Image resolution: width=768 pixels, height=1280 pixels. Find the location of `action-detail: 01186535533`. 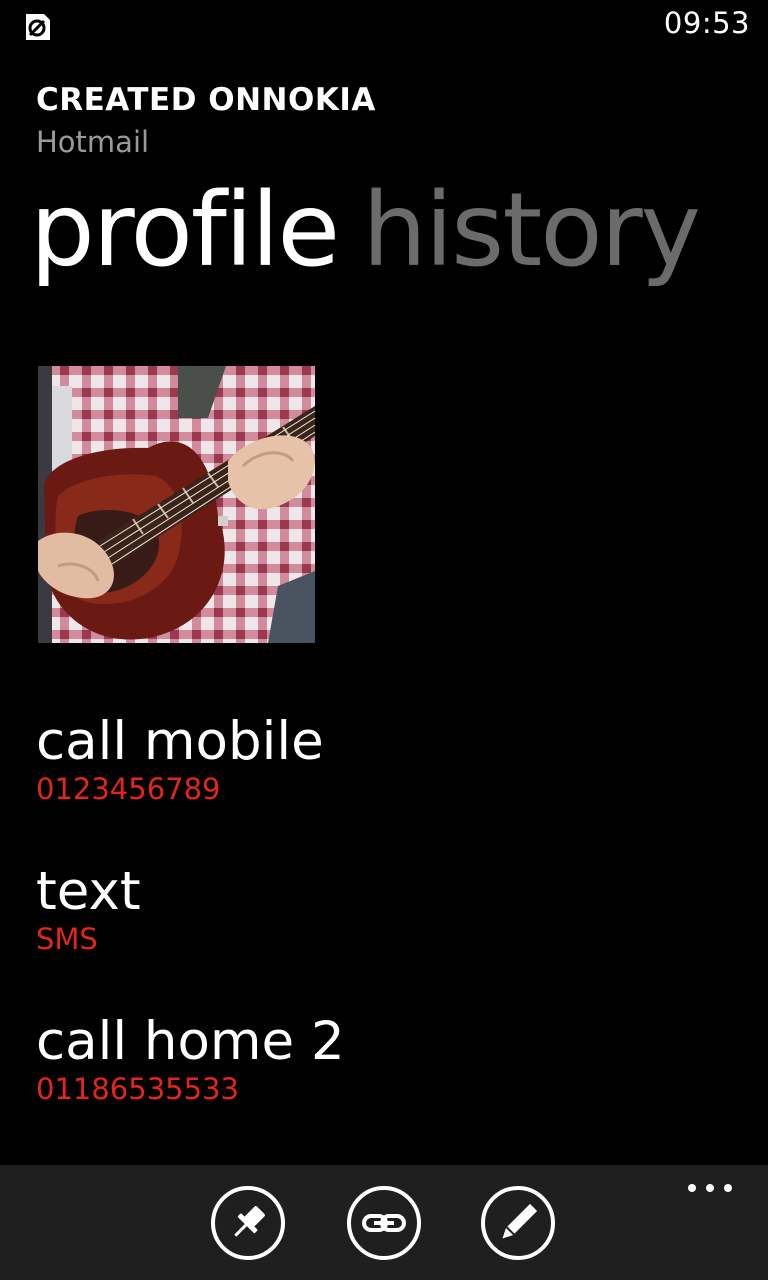

action-detail: 01186535533 is located at coordinates (137, 1089).